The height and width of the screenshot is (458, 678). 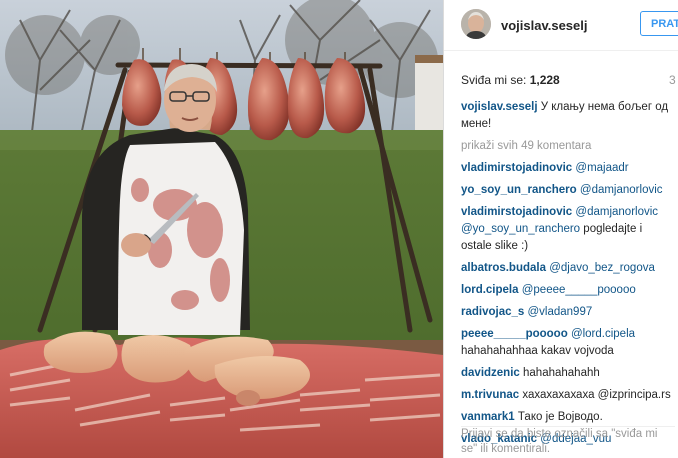 I want to click on comment-item: m.trivunac хахахахахаха @izprincipa.rs, so click(x=568, y=395).